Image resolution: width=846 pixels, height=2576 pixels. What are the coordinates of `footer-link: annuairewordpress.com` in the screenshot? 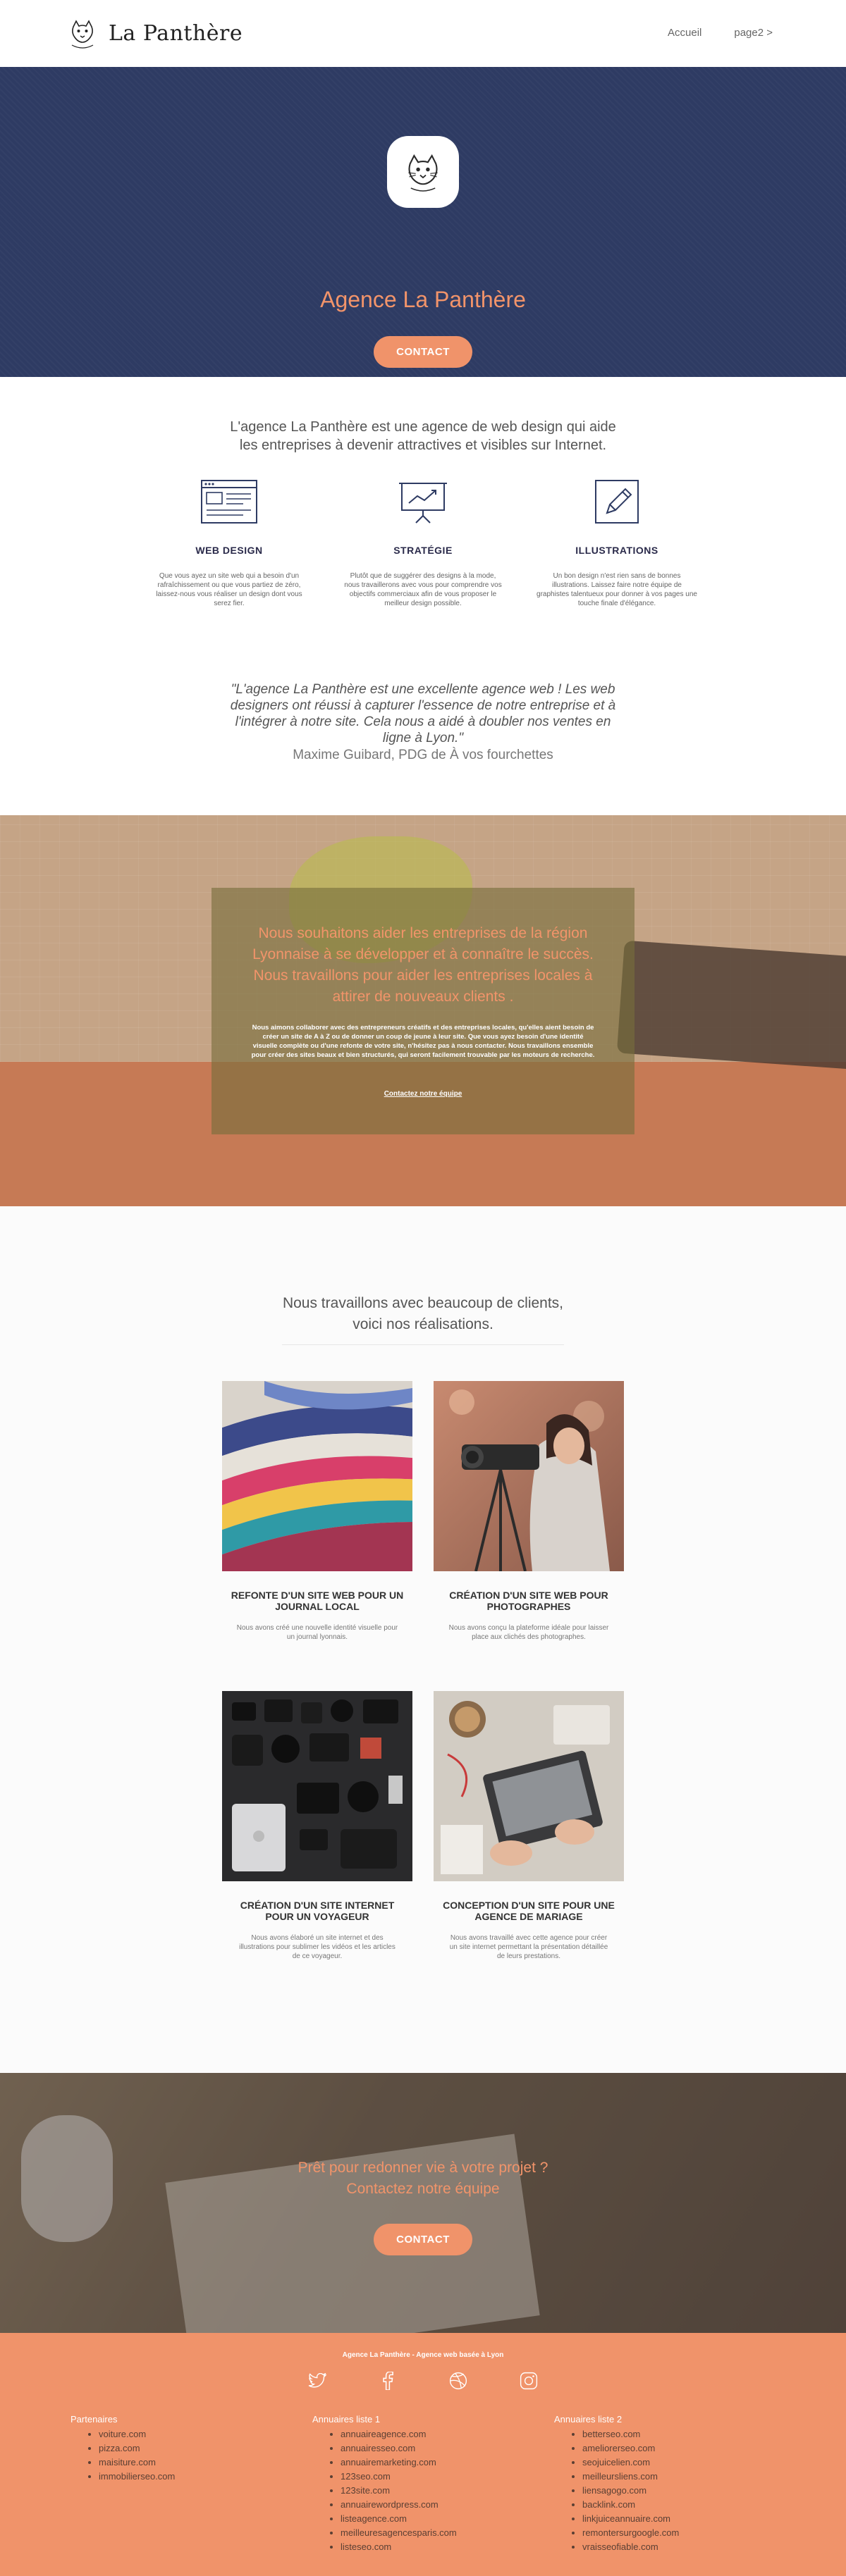 It's located at (411, 2505).